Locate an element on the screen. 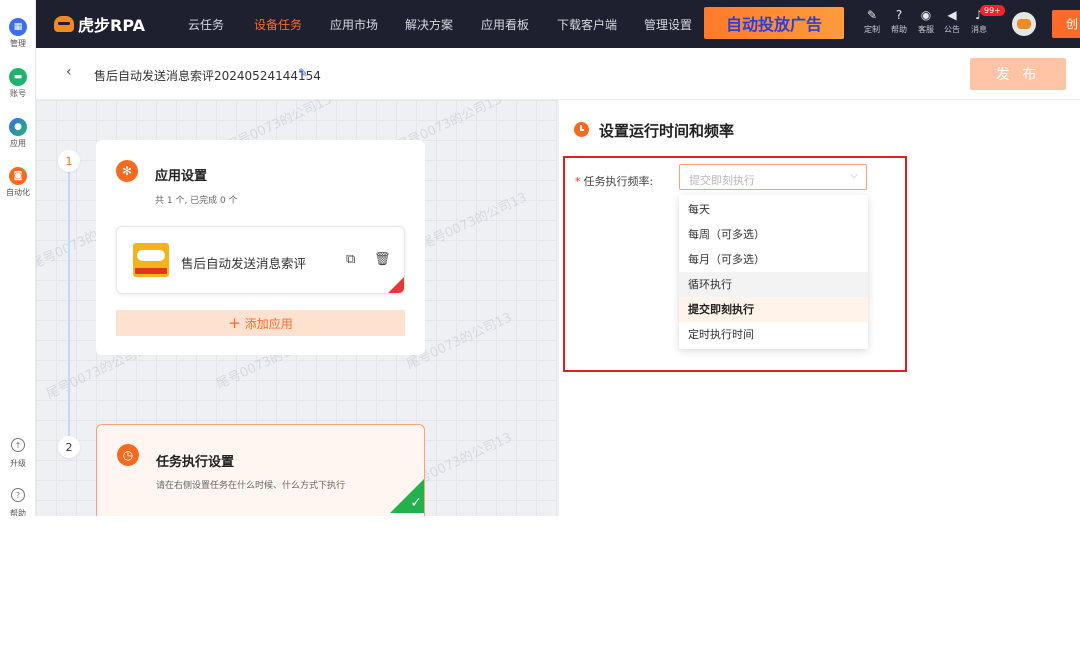  app-thumbnail-icon is located at coordinates (151, 260).